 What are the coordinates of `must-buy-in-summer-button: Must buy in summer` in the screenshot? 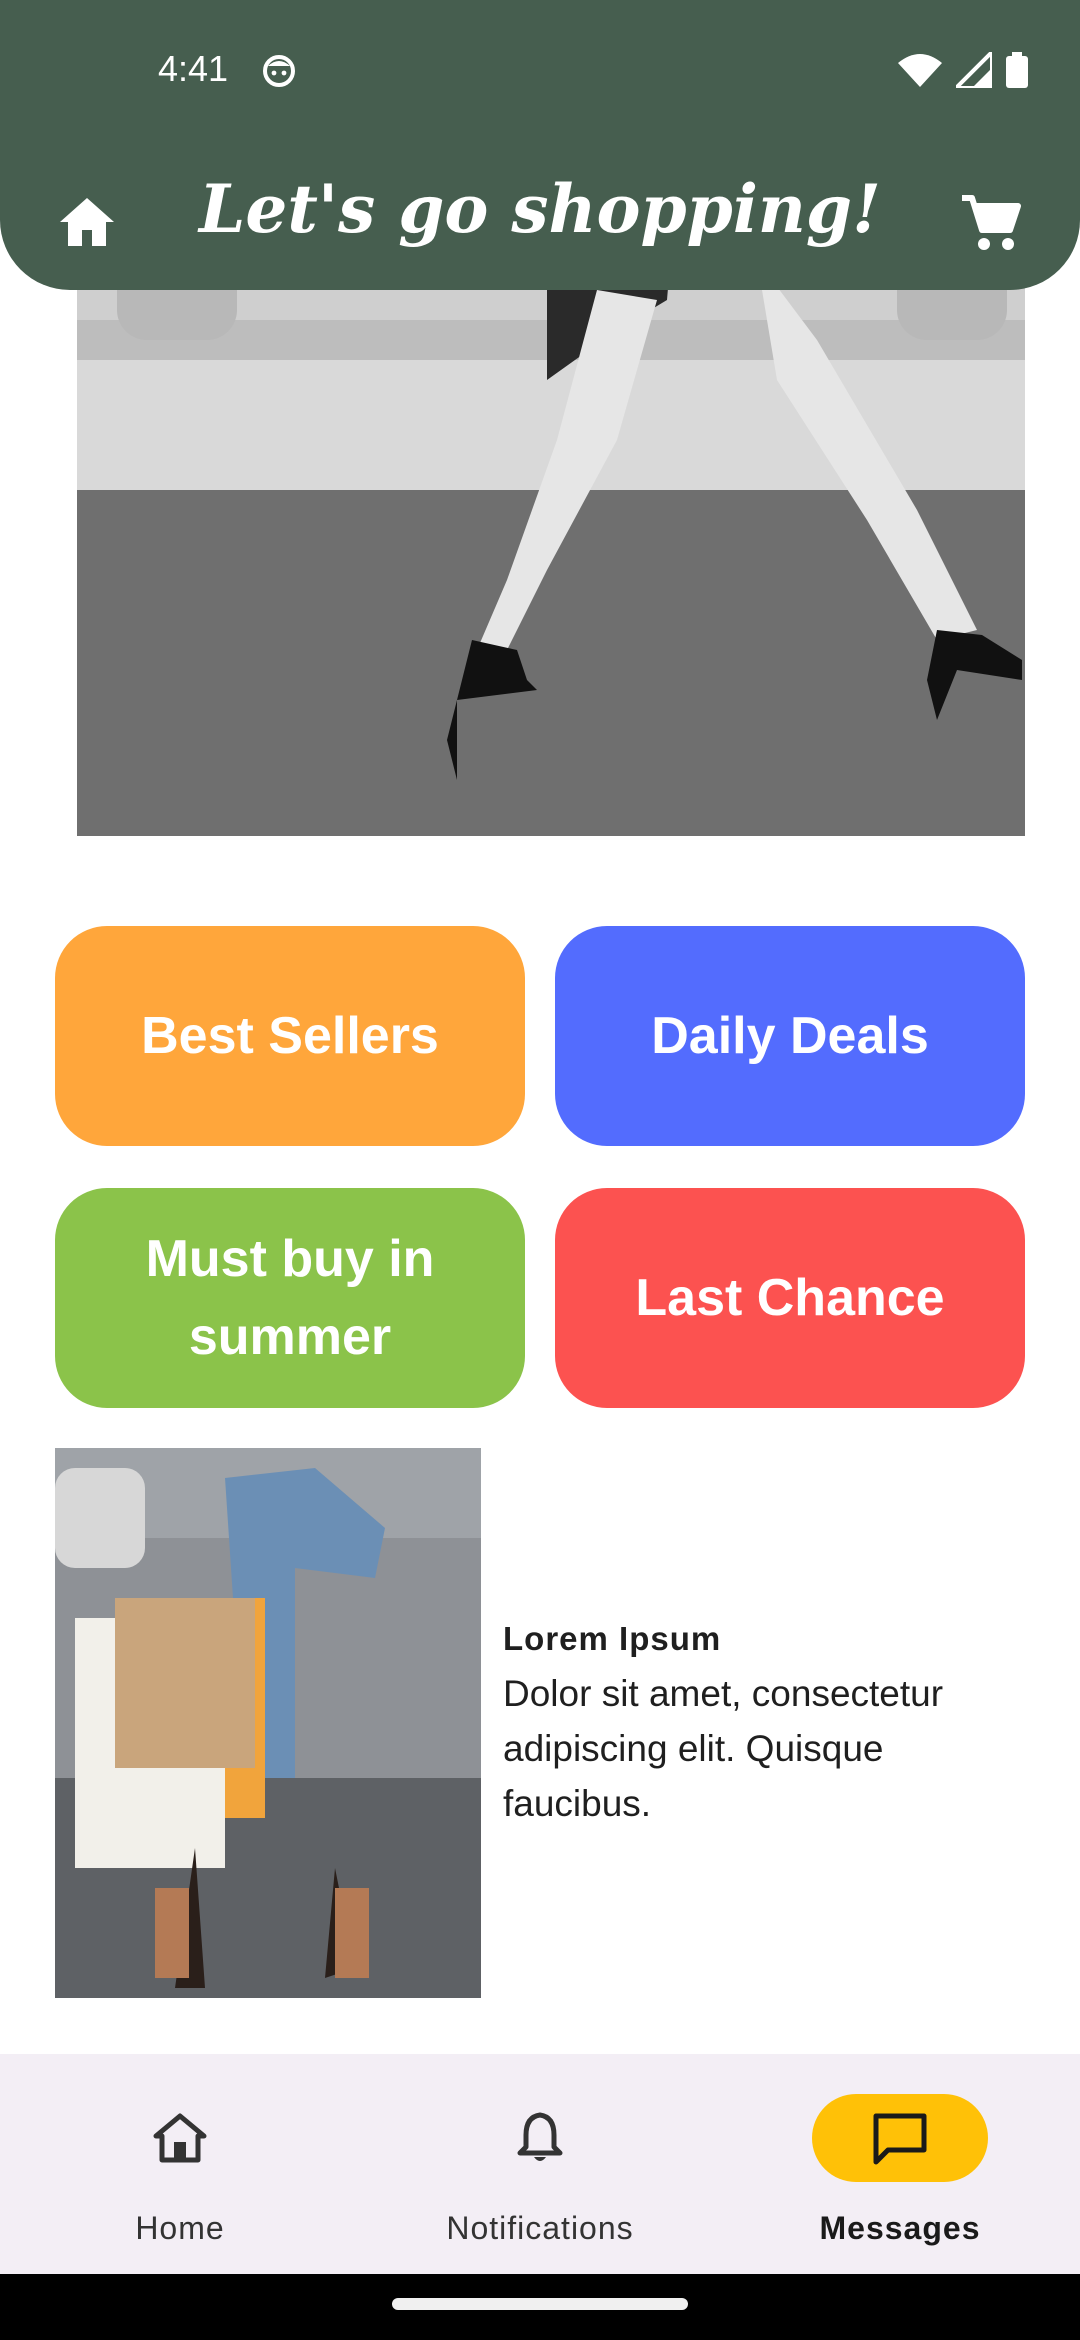 It's located at (290, 1298).